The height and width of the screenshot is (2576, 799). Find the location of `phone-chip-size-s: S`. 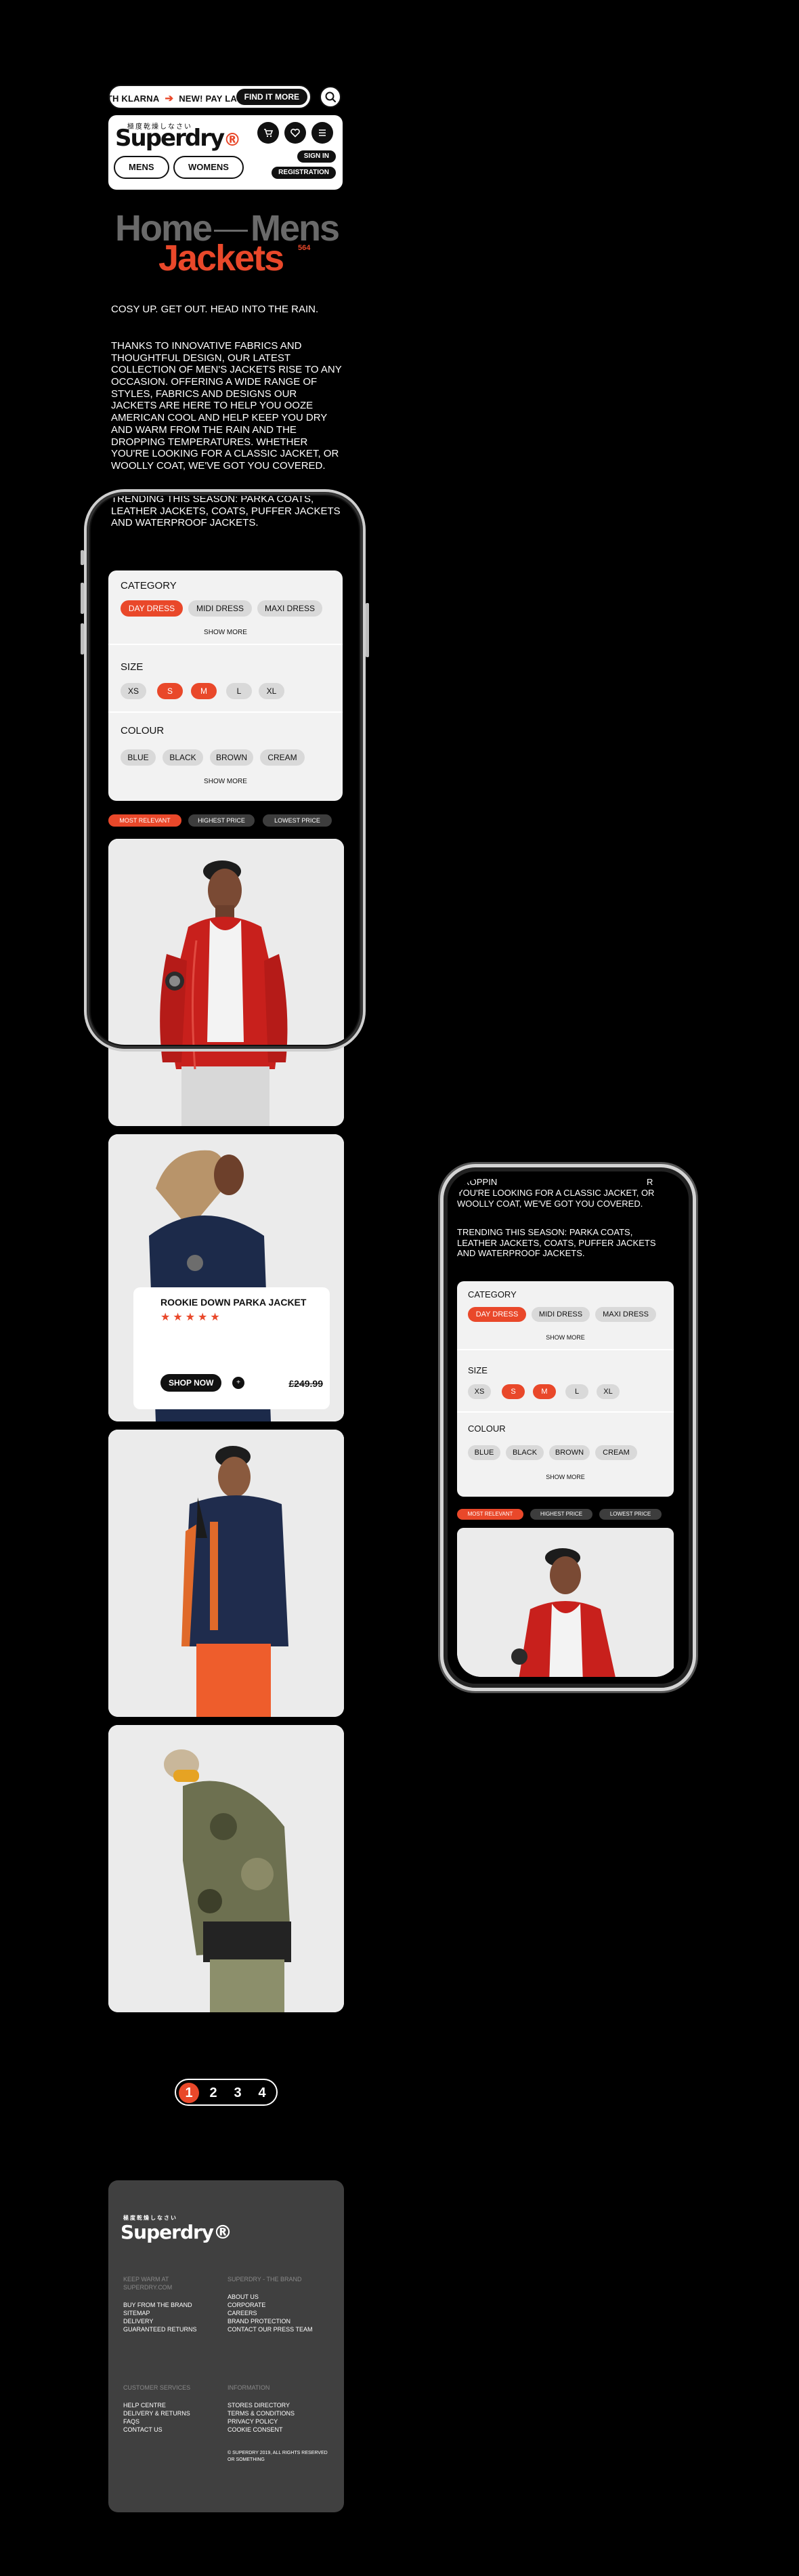

phone-chip-size-s: S is located at coordinates (513, 1391).